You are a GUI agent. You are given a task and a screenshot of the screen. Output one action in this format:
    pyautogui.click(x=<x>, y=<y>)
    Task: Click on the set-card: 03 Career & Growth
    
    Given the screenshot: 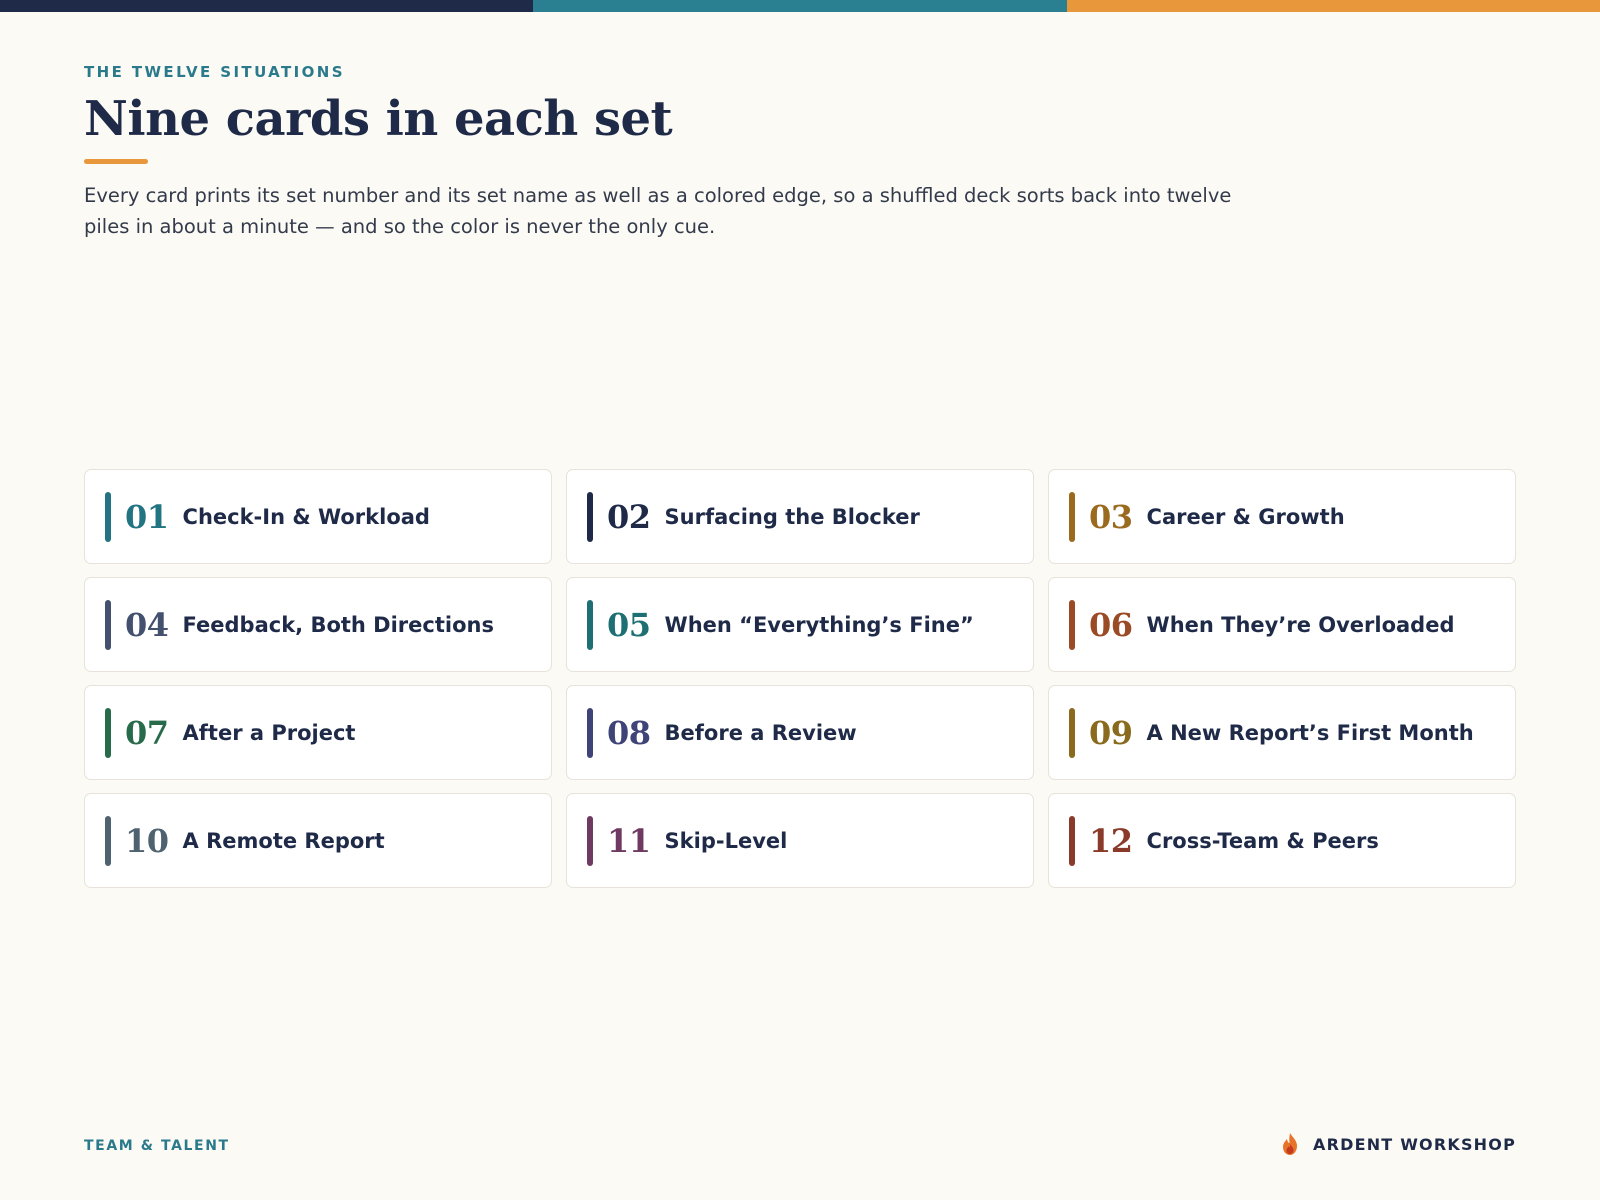 What is the action you would take?
    pyautogui.click(x=1282, y=516)
    